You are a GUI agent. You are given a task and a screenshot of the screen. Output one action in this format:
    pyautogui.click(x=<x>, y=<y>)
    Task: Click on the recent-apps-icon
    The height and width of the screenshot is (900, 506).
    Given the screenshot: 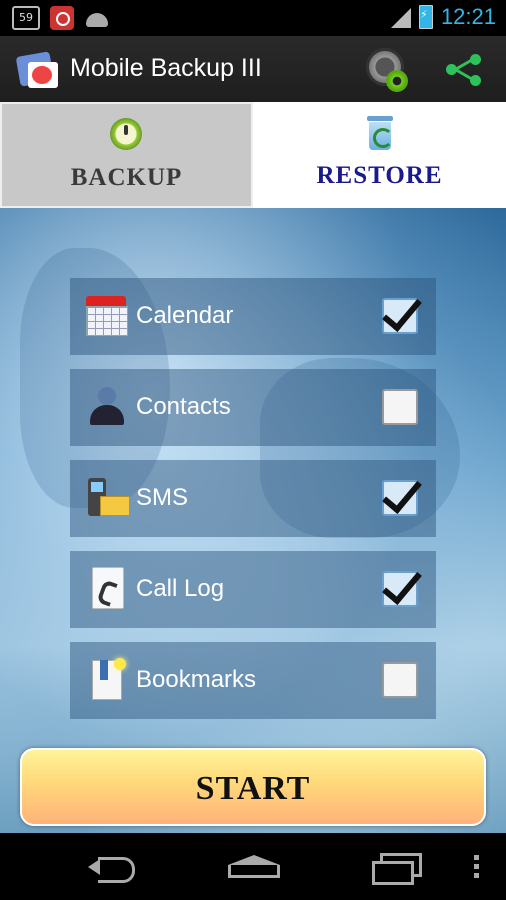 What is the action you would take?
    pyautogui.click(x=397, y=869)
    